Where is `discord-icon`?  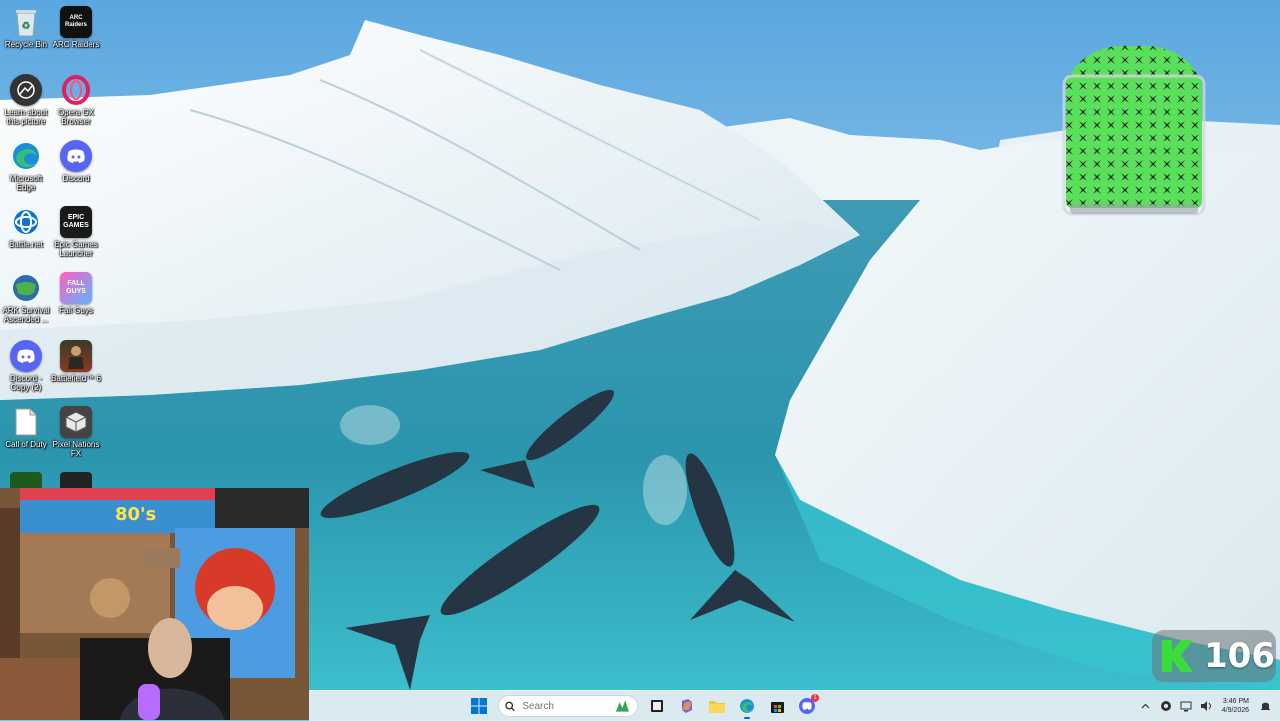
discord-icon is located at coordinates (76, 156).